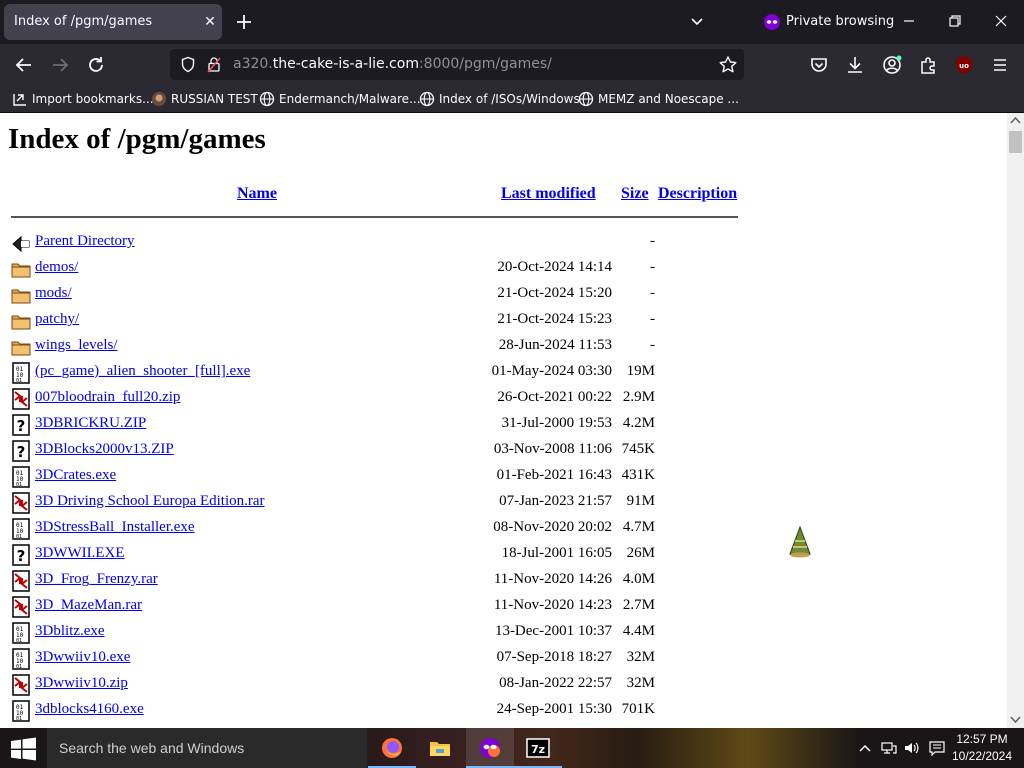  Describe the element at coordinates (638, 449) in the screenshot. I see `file-size: 745K` at that location.